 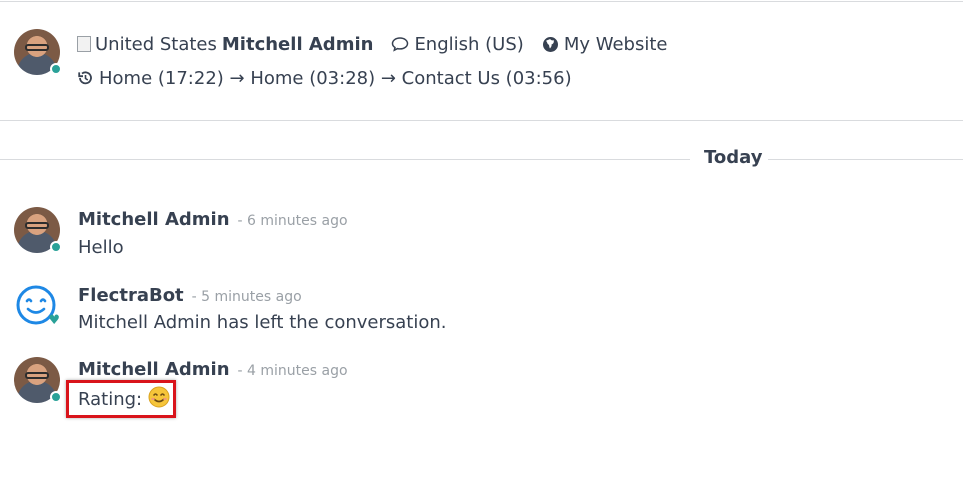 I want to click on globe-icon, so click(x=550, y=44).